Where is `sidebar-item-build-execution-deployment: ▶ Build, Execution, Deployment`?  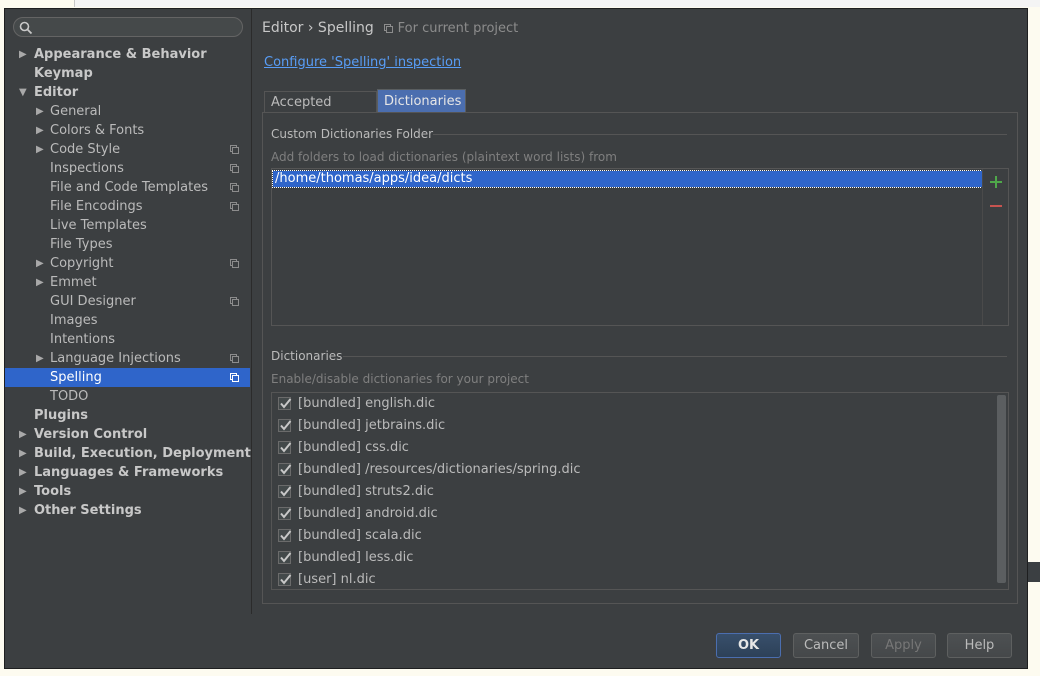
sidebar-item-build-execution-deployment: ▶ Build, Execution, Deployment is located at coordinates (128, 453).